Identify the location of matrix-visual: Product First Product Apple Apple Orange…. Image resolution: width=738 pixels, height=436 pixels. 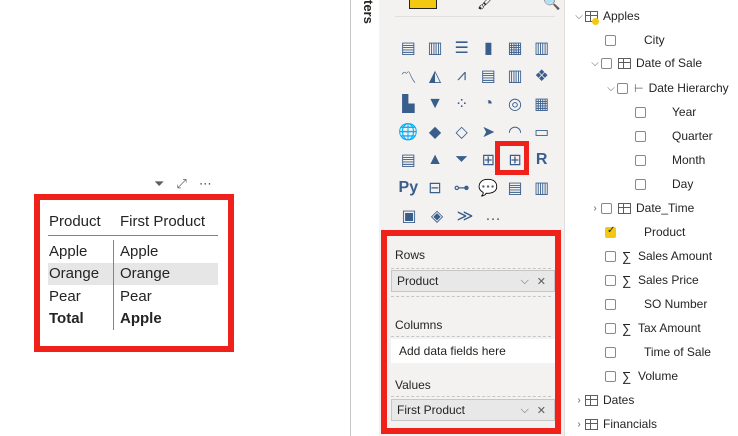
(133, 269).